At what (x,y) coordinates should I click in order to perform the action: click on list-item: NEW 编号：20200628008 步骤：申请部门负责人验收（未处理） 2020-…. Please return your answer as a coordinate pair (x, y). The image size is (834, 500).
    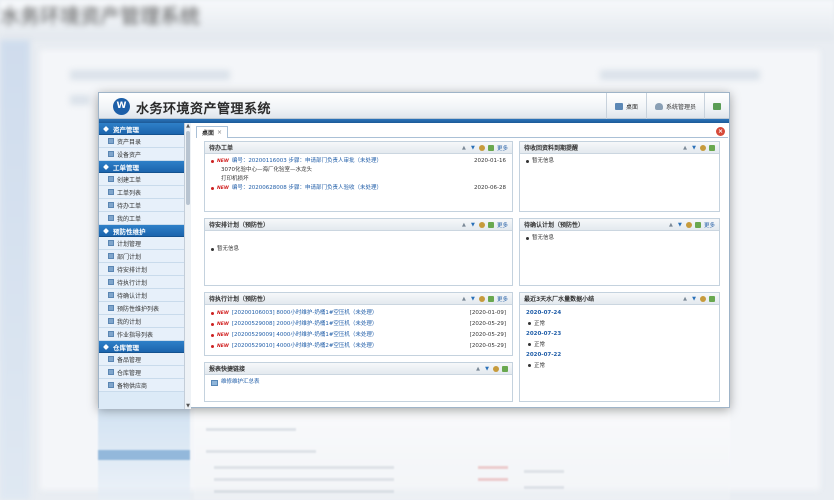
    Looking at the image, I should click on (358, 188).